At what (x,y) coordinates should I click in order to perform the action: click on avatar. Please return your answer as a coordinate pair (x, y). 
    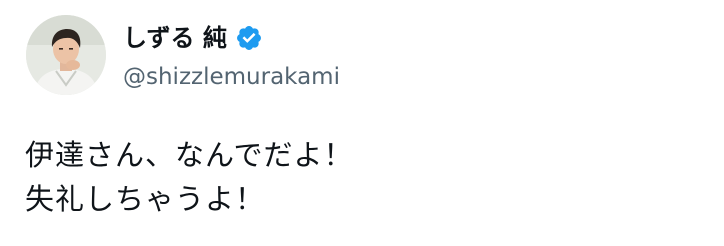
    Looking at the image, I should click on (66, 55).